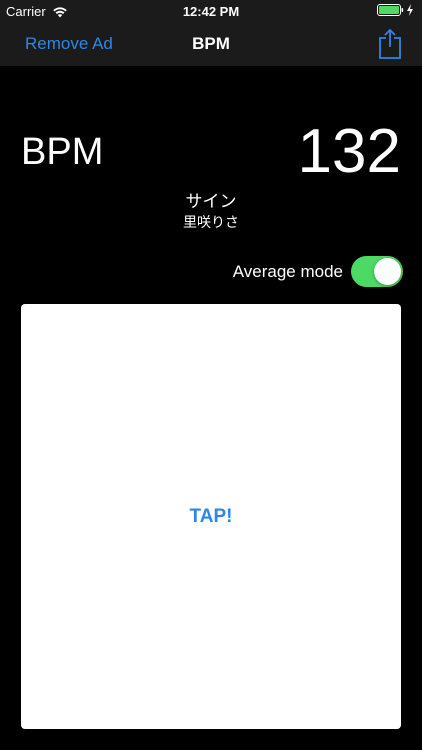  What do you see at coordinates (211, 222) in the screenshot?
I see `song-artist: 里咲りさ` at bounding box center [211, 222].